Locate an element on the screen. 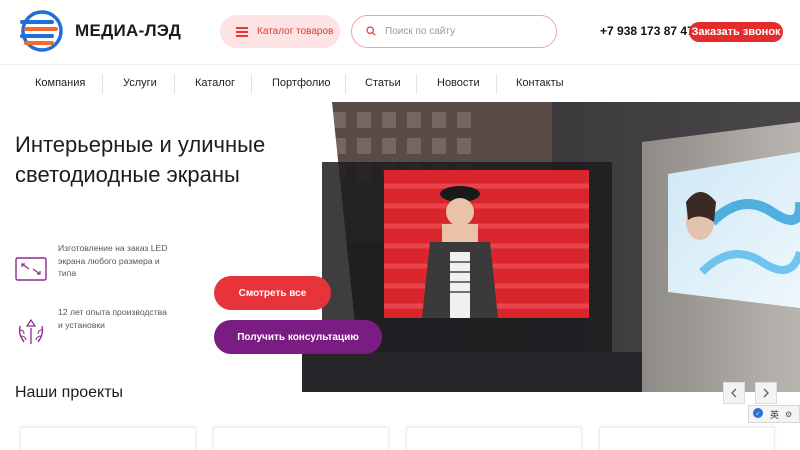  view-all-button: Смотреть все is located at coordinates (272, 293).